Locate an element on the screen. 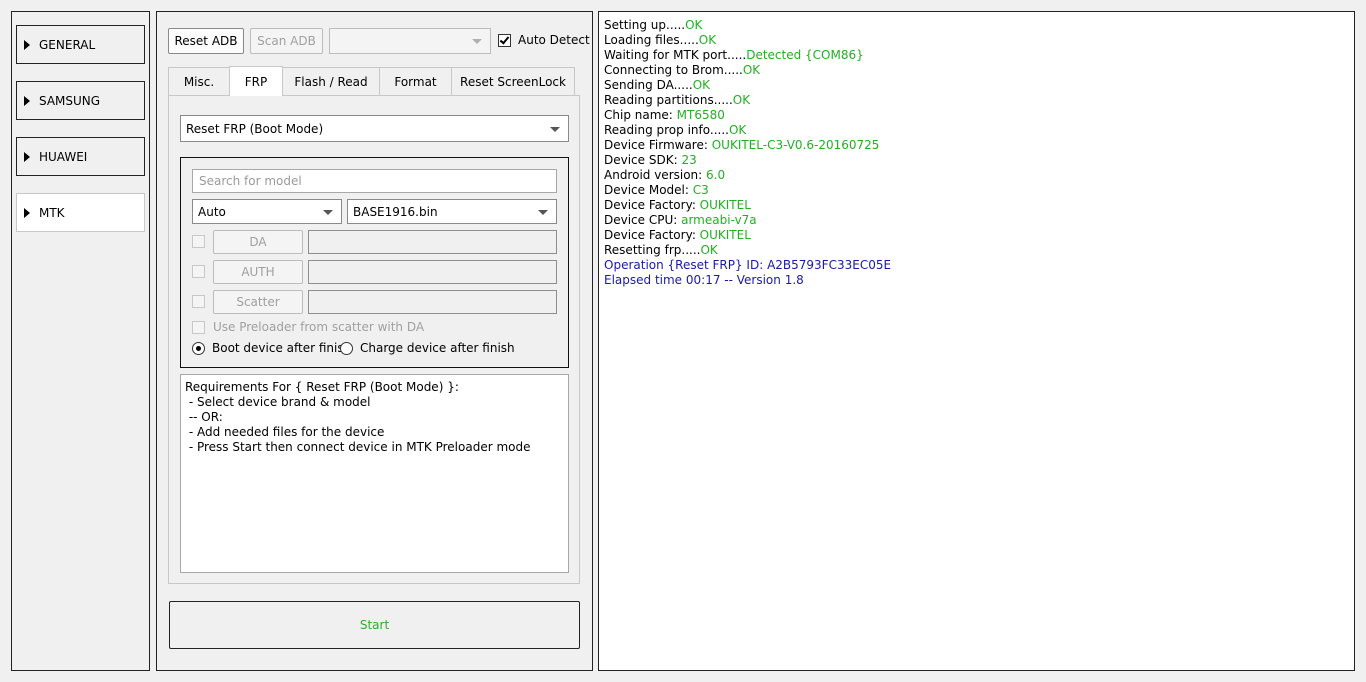 Image resolution: width=1366 pixels, height=682 pixels. log-line: Reading partitions.....OK is located at coordinates (677, 100).